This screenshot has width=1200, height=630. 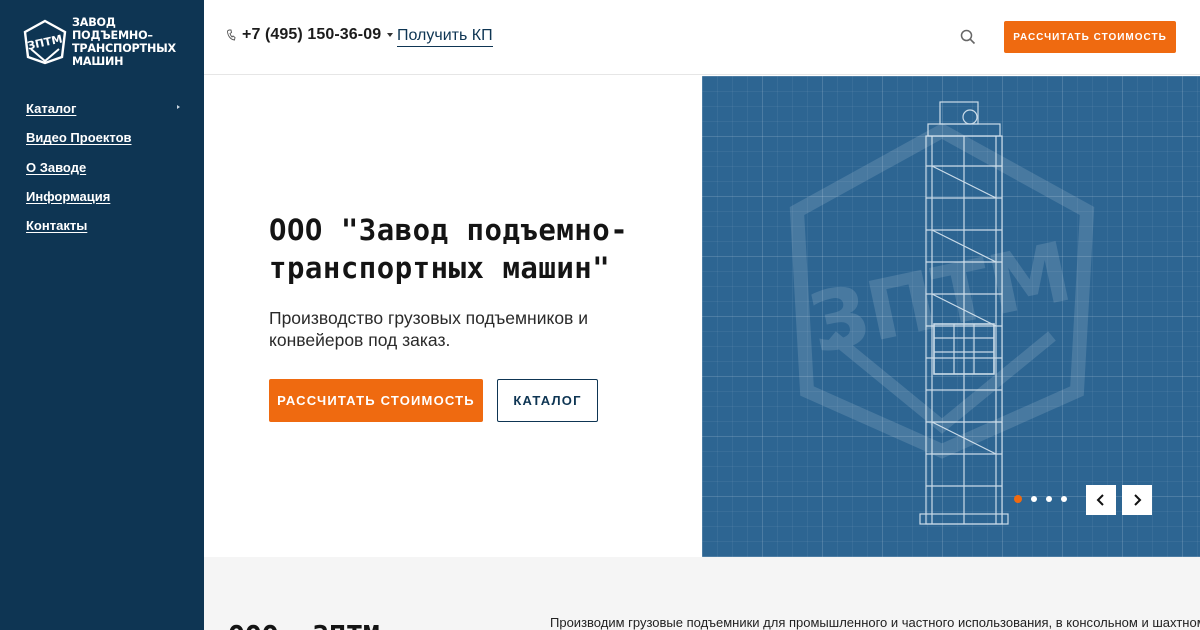 I want to click on chevron-down-icon, so click(x=390, y=35).